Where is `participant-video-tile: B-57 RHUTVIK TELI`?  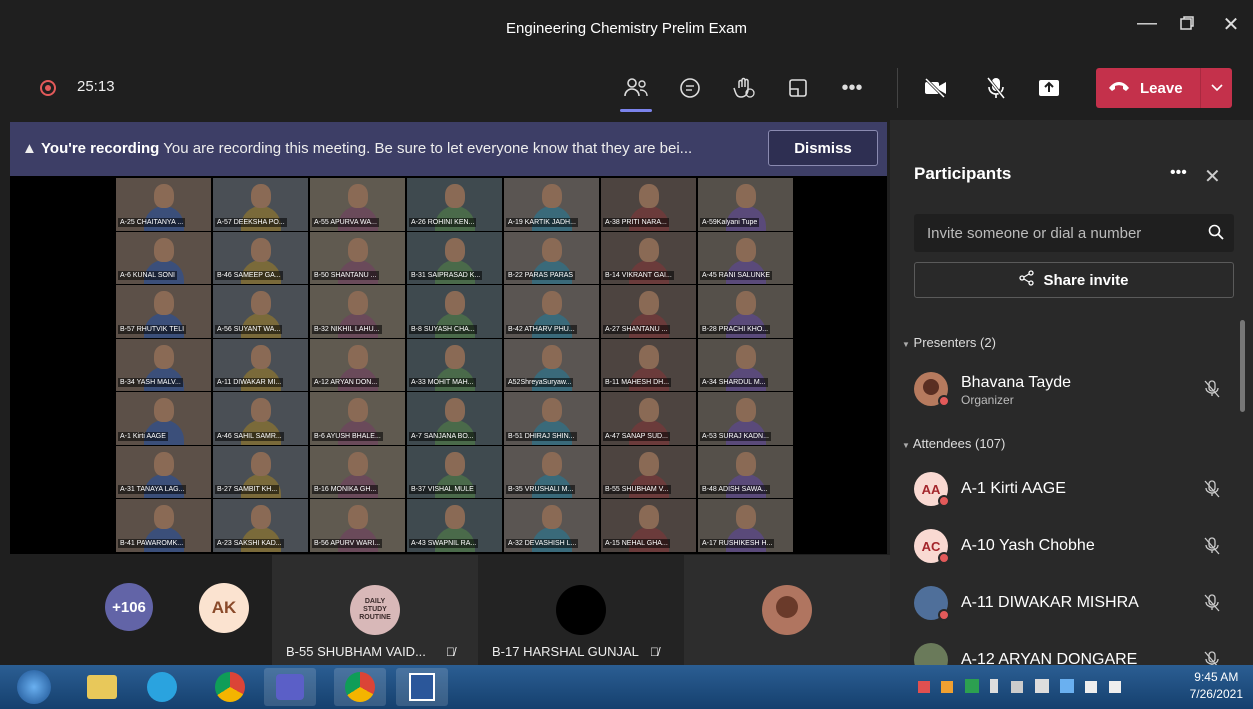 participant-video-tile: B-57 RHUTVIK TELI is located at coordinates (163, 311).